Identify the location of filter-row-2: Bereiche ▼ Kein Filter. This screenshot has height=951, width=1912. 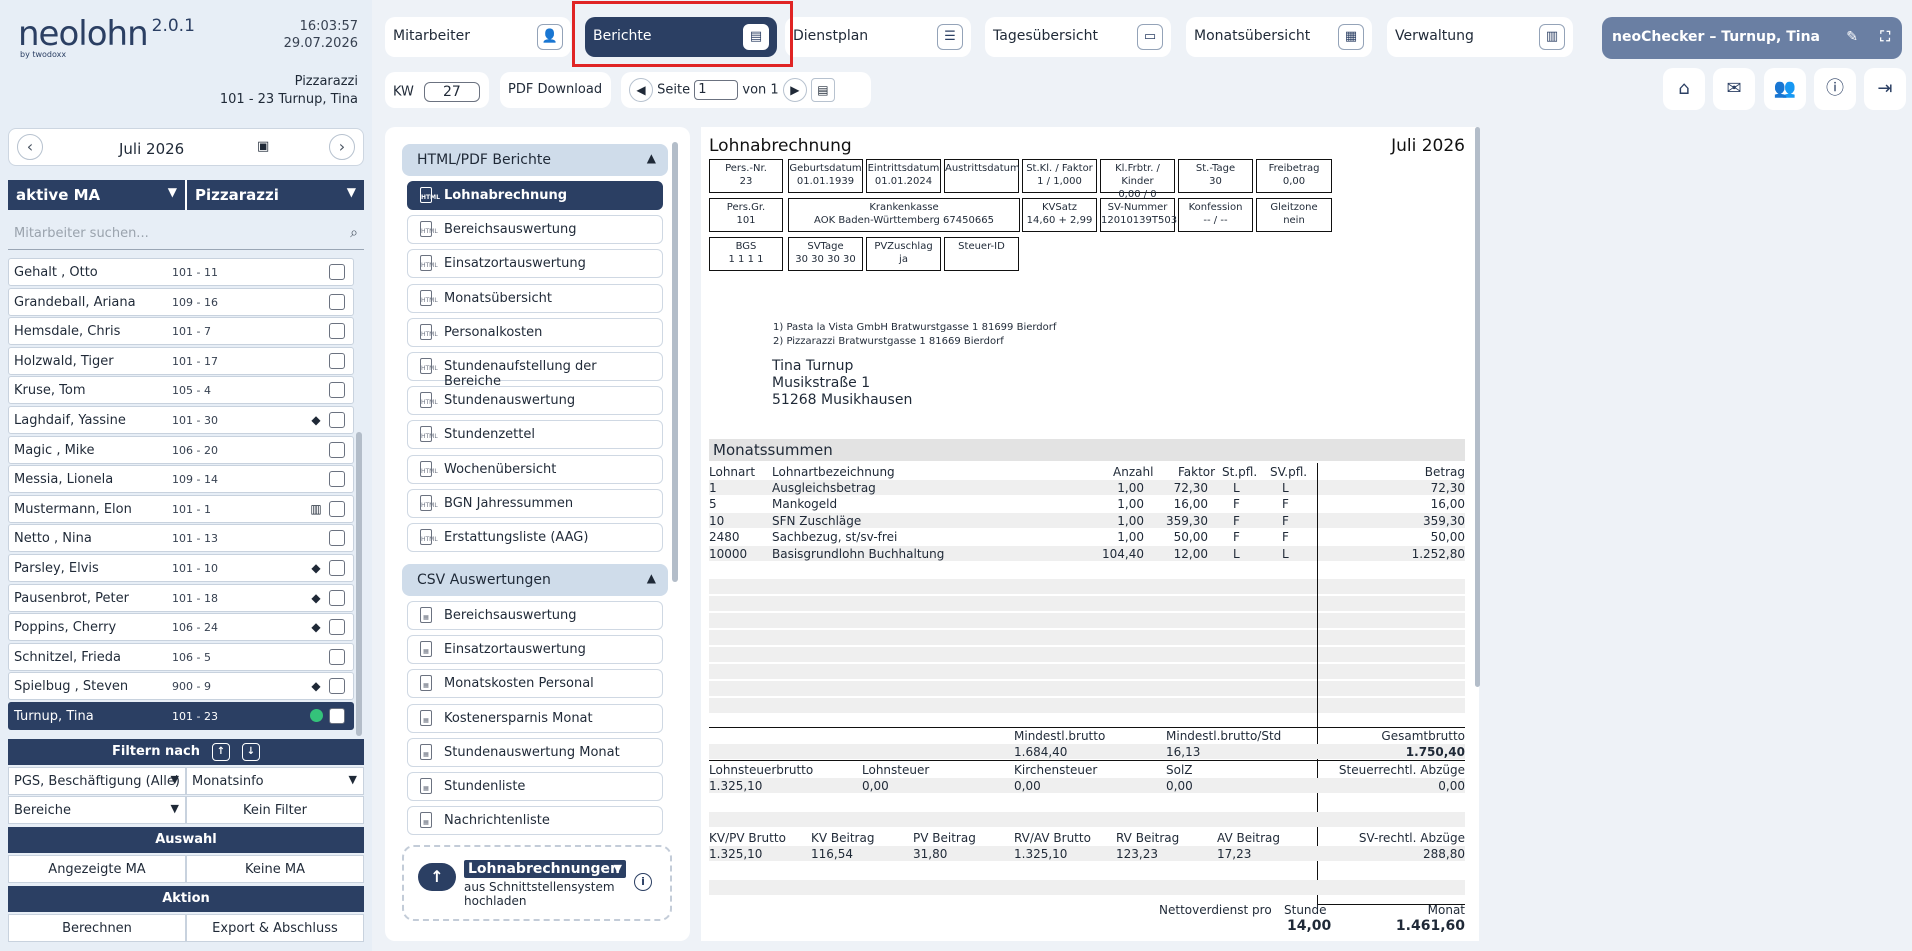
(186, 810).